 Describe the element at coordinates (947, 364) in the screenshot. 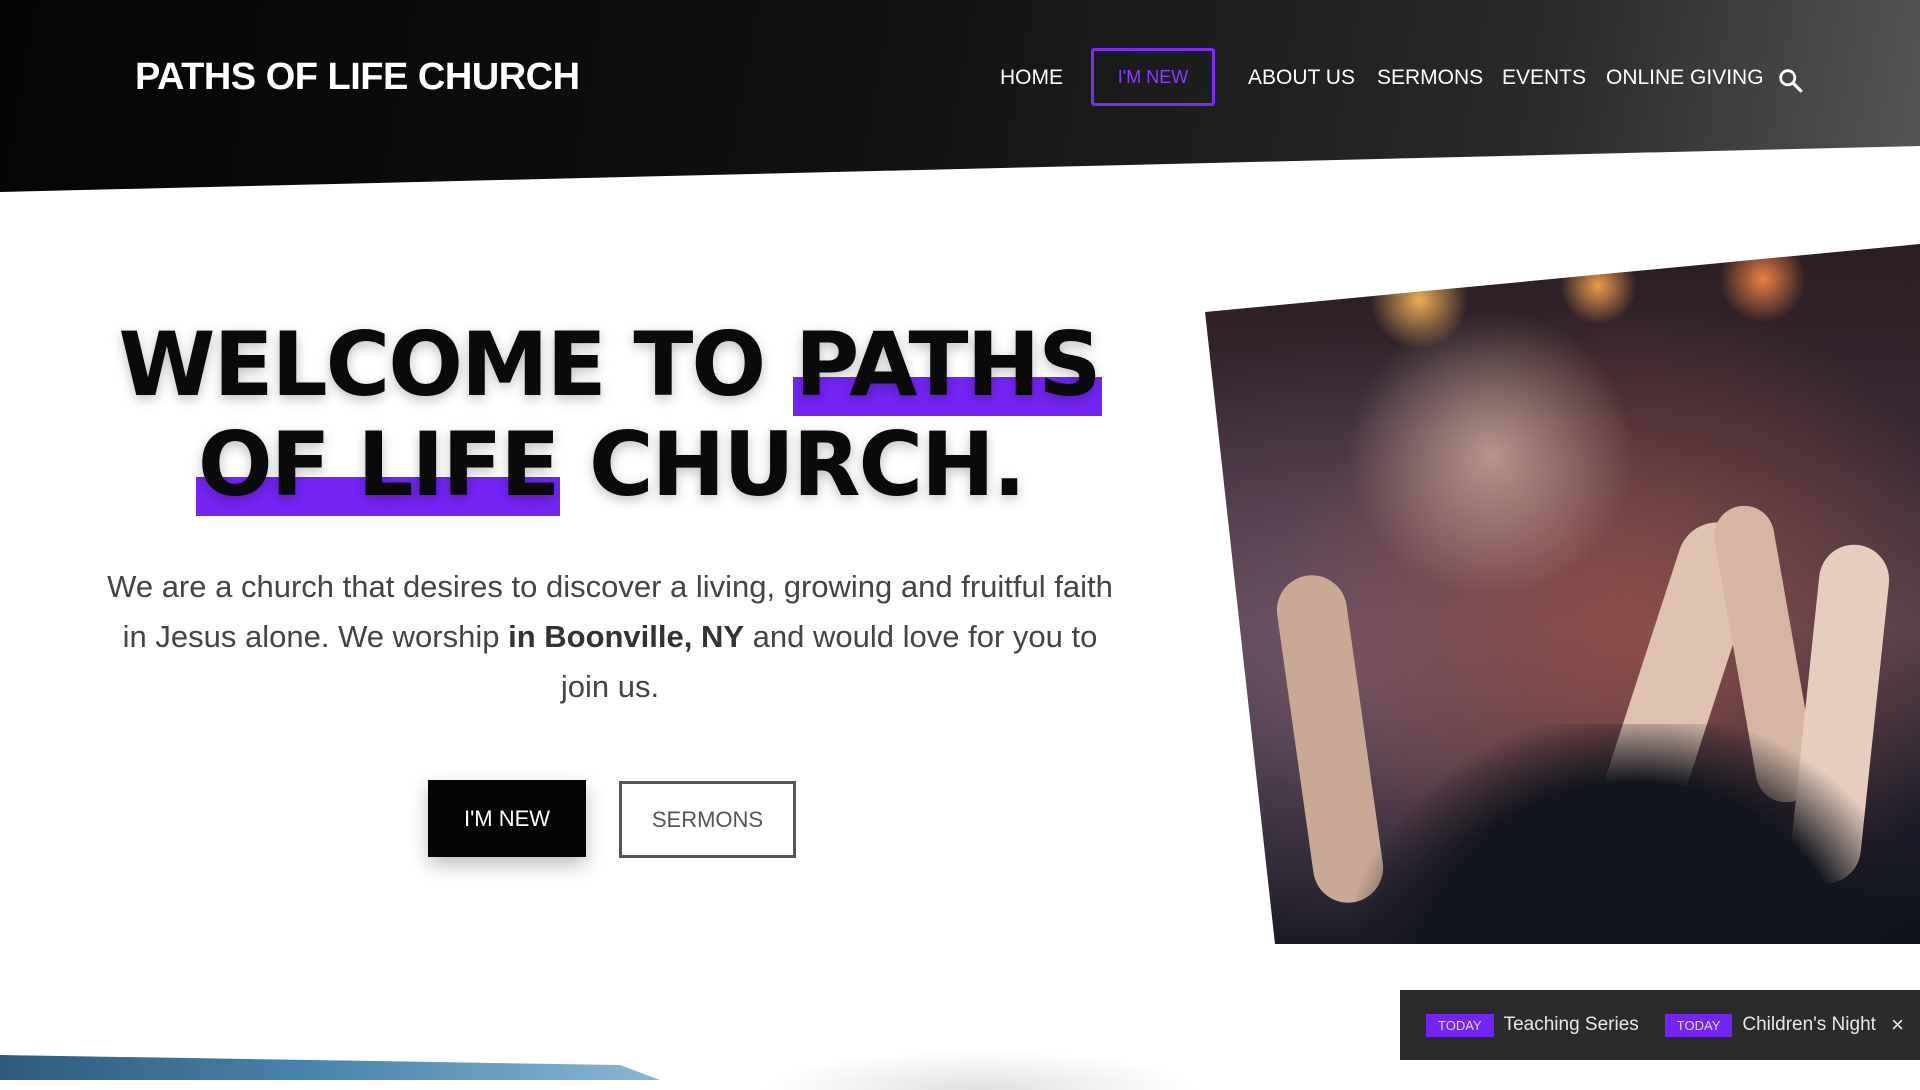

I see `hero-title-highlight-1: PATHS` at that location.